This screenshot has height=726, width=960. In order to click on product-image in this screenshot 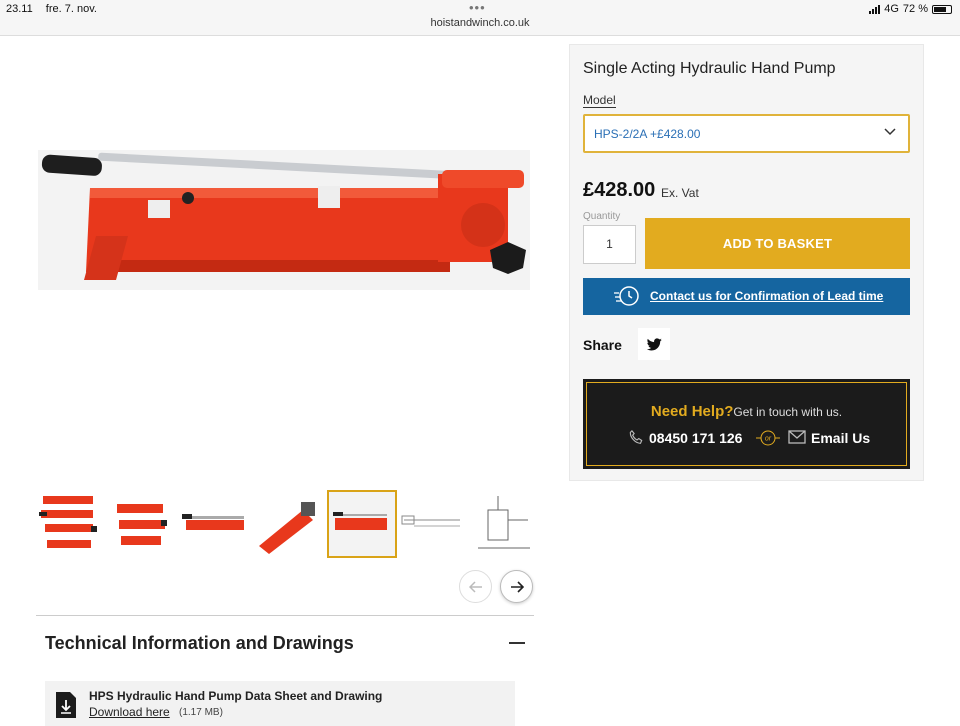, I will do `click(284, 220)`.